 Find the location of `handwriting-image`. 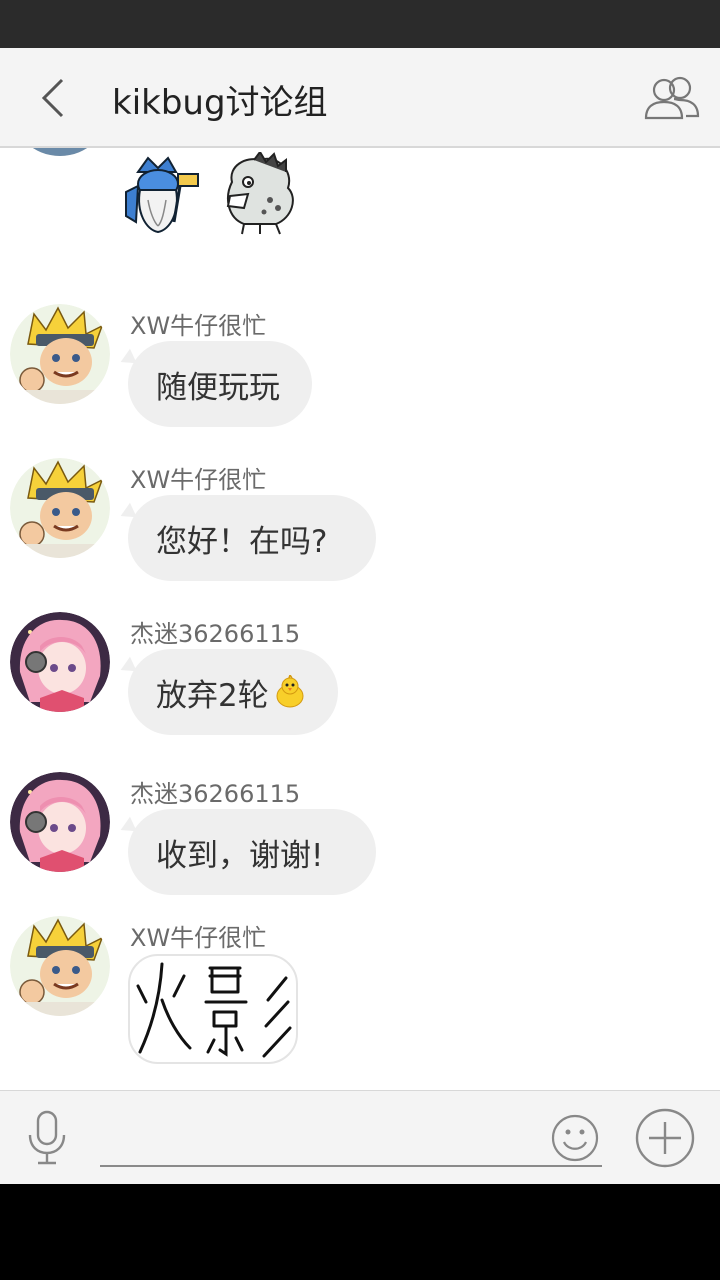

handwriting-image is located at coordinates (214, 1010).